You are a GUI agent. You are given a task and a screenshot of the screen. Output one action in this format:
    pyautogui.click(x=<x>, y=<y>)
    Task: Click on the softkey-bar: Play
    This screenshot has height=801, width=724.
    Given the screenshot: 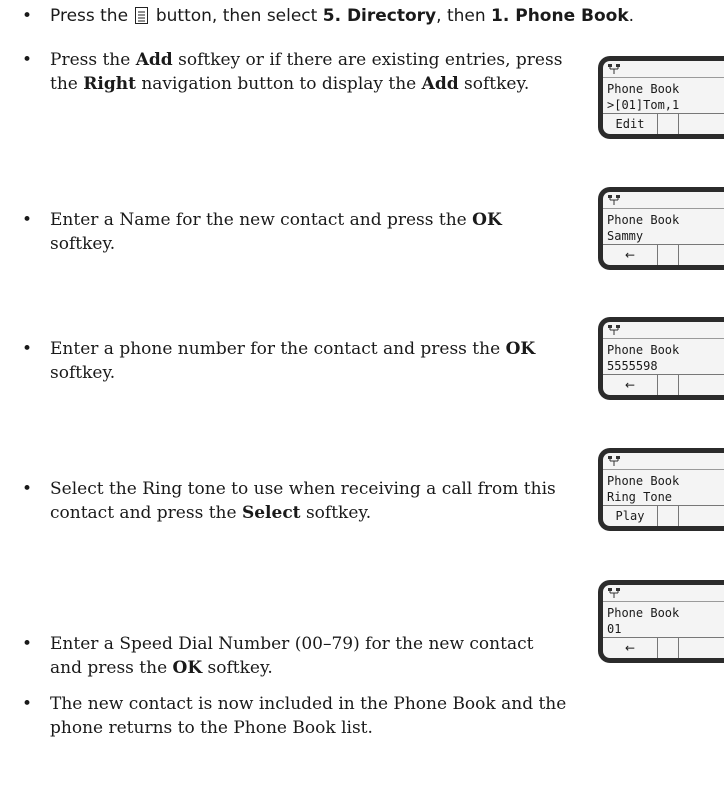 What is the action you would take?
    pyautogui.click(x=663, y=515)
    